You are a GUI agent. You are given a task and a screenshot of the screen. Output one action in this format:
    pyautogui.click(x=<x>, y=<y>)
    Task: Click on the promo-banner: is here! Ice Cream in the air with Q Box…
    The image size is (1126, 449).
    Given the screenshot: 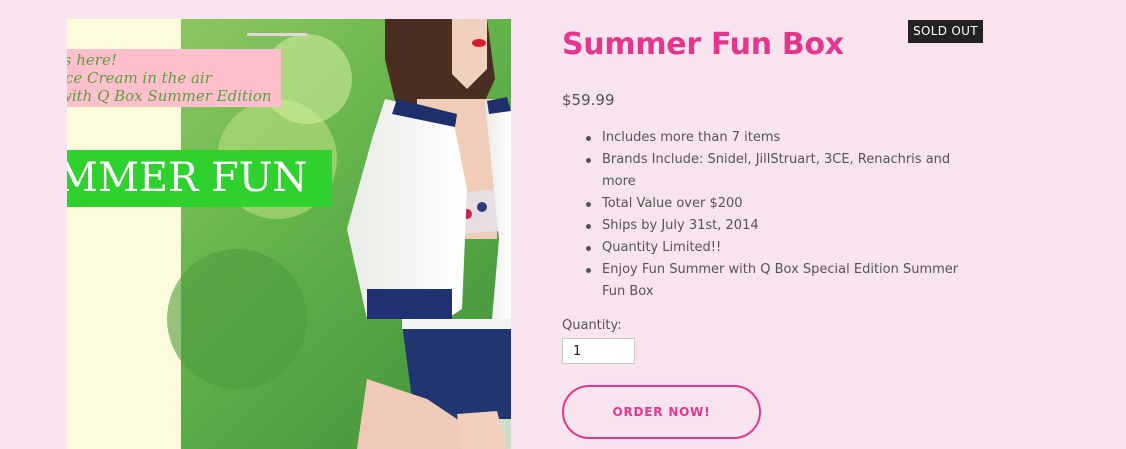 What is the action you would take?
    pyautogui.click(x=174, y=78)
    